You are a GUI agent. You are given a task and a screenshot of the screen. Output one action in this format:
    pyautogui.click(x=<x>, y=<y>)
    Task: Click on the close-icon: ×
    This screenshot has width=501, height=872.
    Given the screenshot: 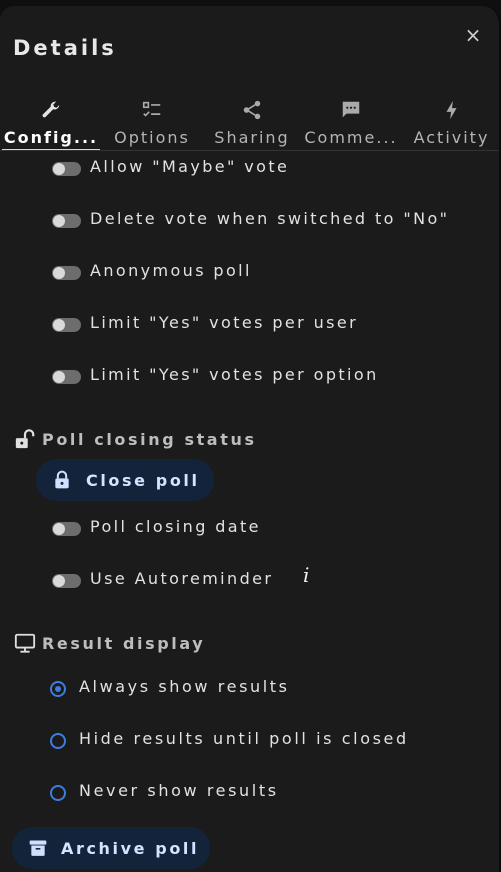 What is the action you would take?
    pyautogui.click(x=473, y=35)
    